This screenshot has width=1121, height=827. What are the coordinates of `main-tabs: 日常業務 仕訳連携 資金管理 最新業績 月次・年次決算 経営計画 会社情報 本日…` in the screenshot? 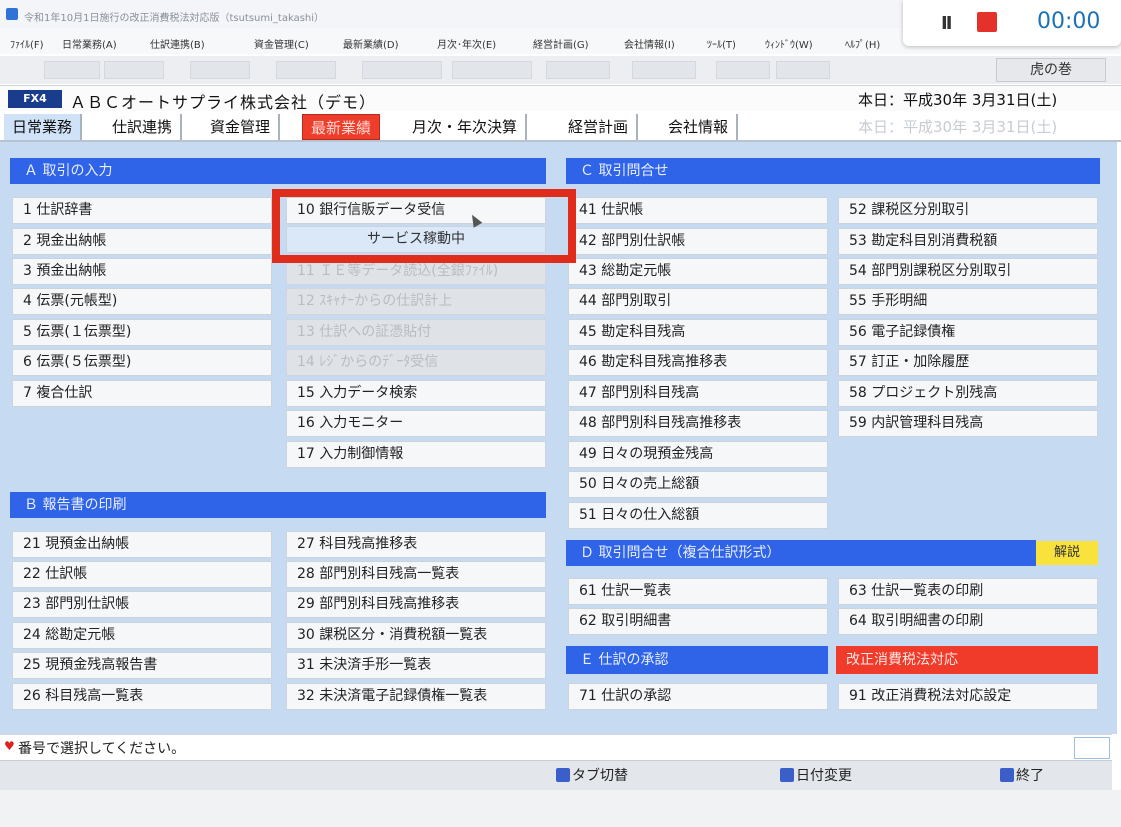 It's located at (560, 127).